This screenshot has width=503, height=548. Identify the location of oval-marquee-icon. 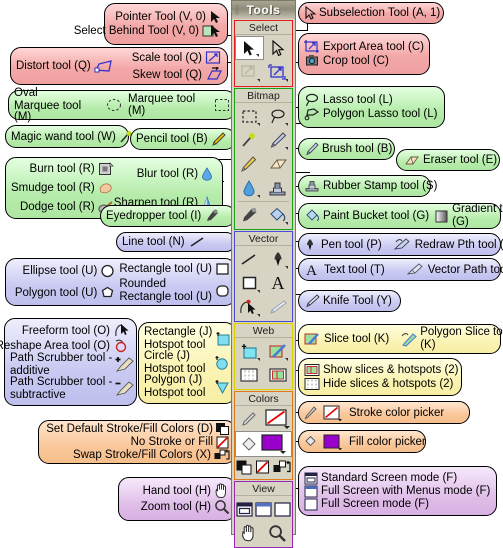
(114, 105).